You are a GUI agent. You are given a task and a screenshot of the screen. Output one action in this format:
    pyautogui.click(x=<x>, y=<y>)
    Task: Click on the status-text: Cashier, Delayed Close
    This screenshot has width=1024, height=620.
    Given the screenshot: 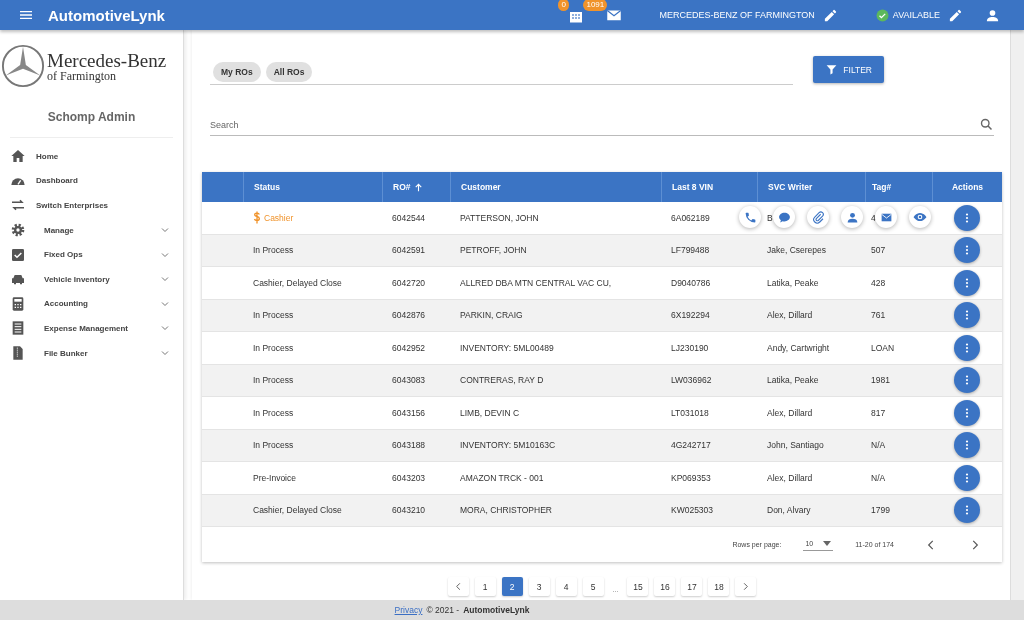 What is the action you would take?
    pyautogui.click(x=297, y=282)
    